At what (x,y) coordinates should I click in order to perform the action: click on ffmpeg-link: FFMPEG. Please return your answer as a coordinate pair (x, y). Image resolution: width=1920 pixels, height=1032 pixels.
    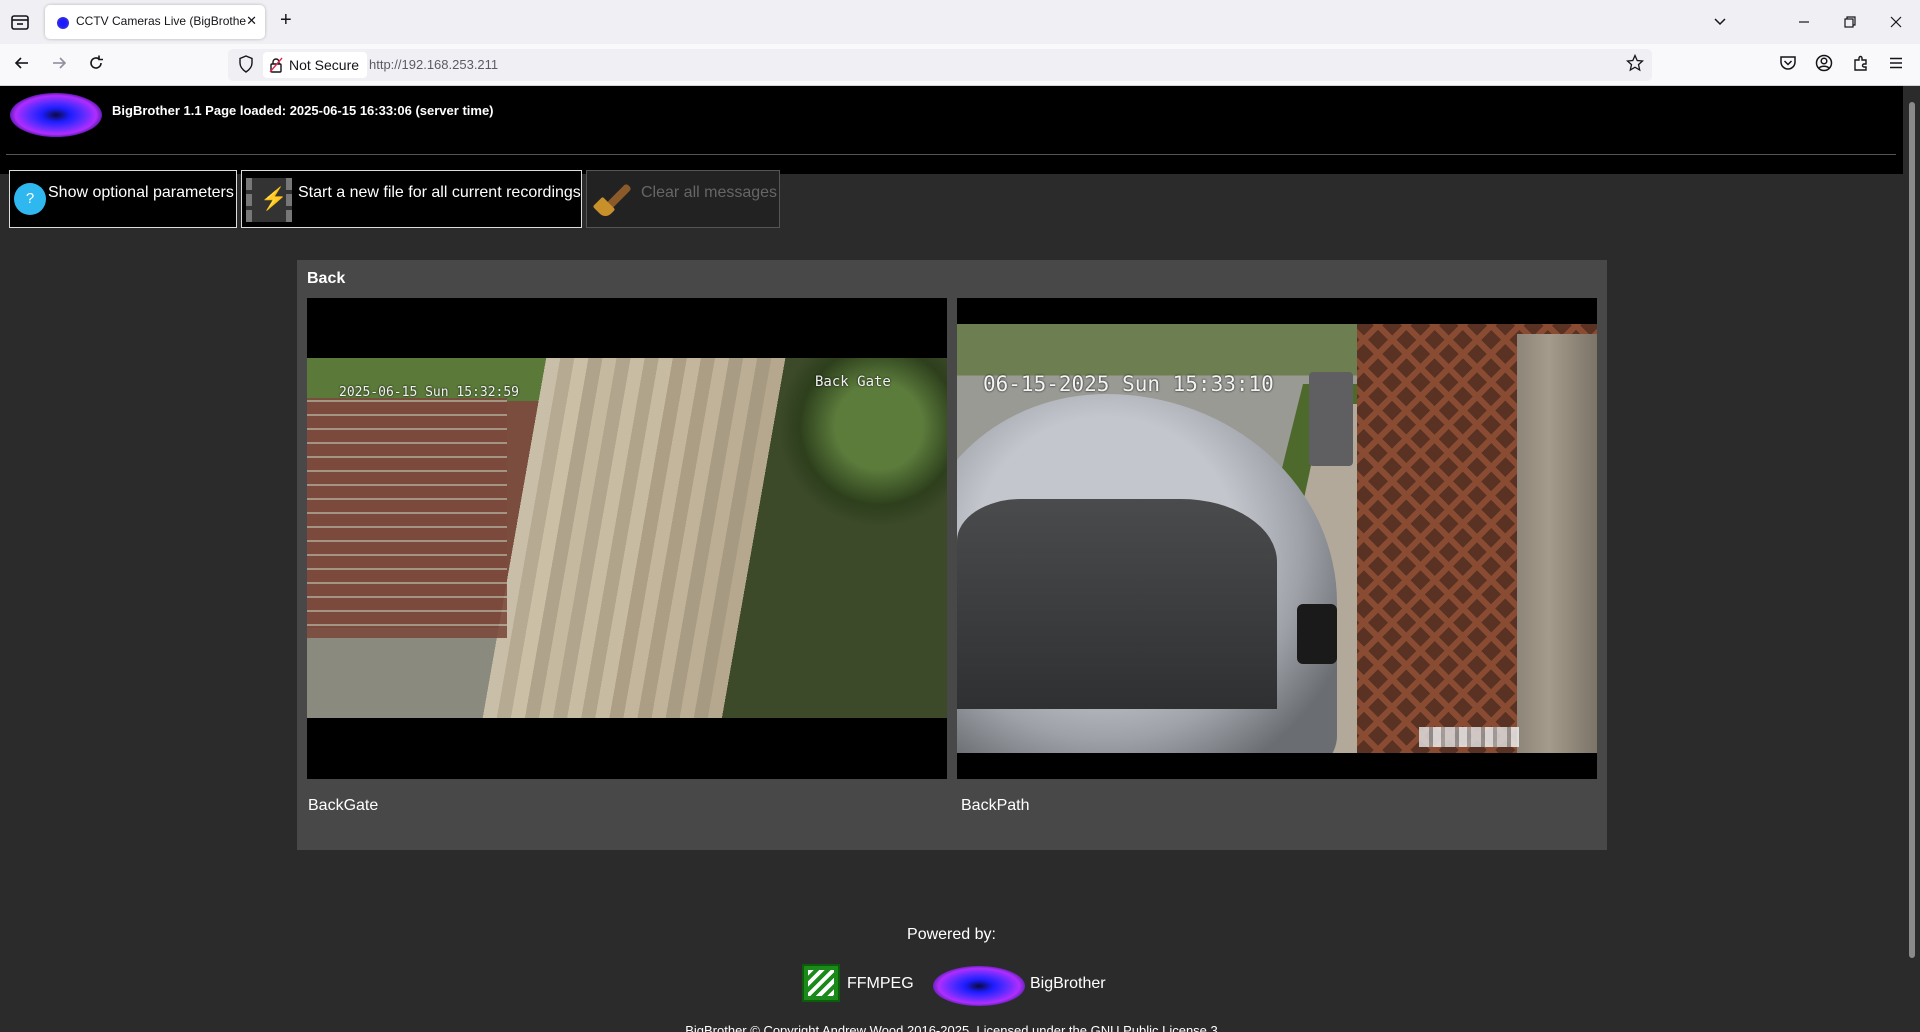
    Looking at the image, I should click on (880, 984).